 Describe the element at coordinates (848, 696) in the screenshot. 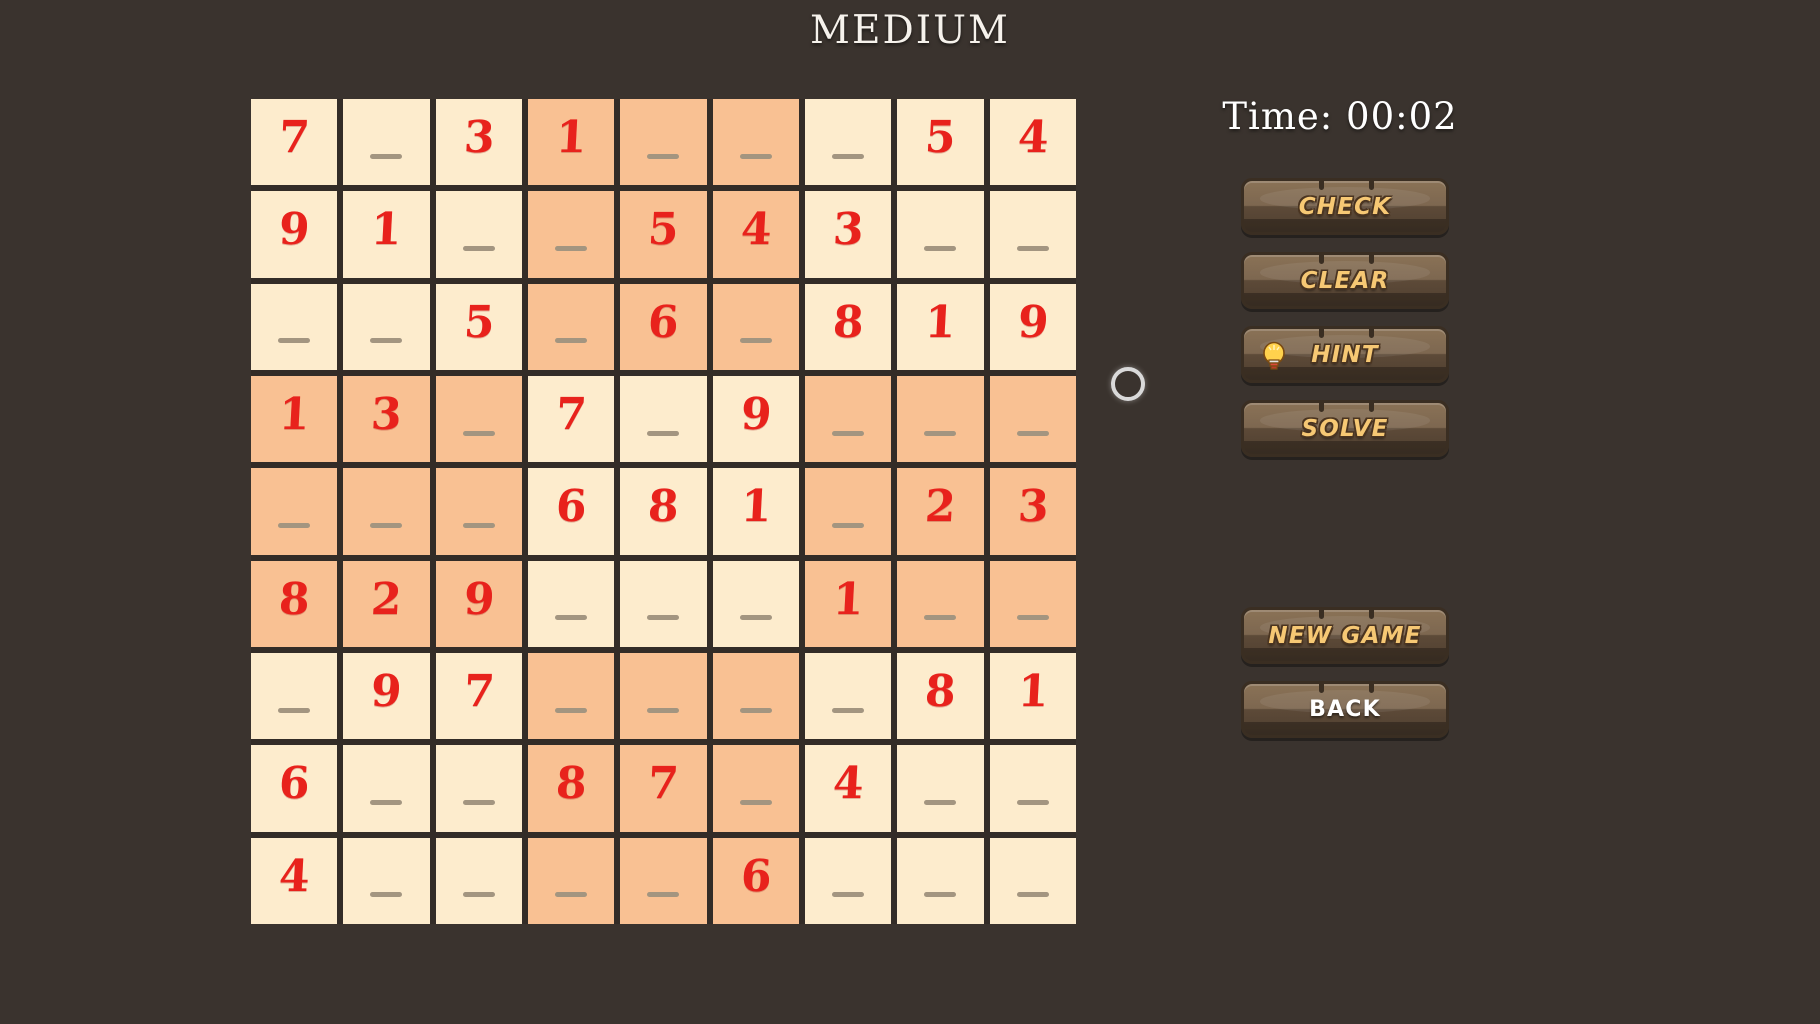

I see `sudoku-cell-r7c7: _` at that location.